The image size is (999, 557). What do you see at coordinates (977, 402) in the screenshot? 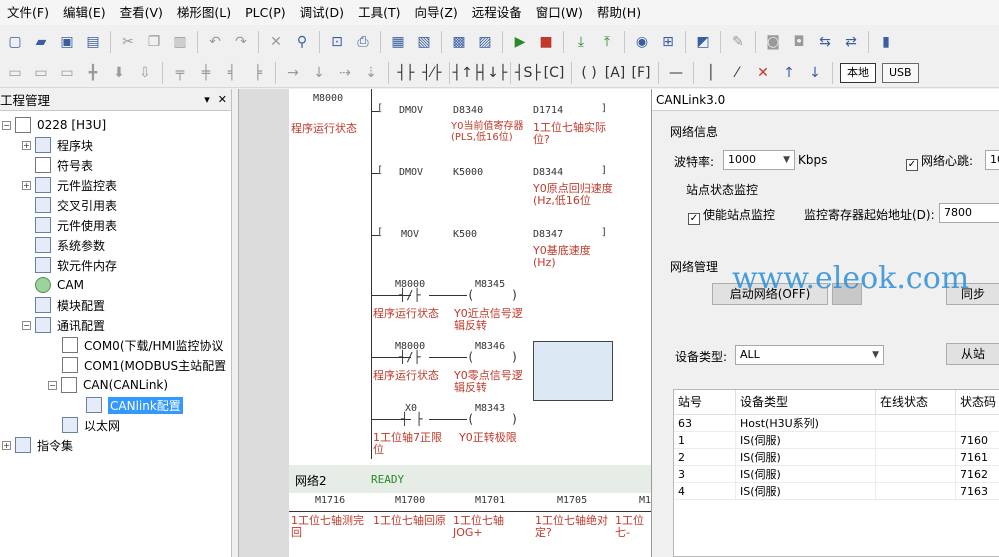
I see `column-header-status-code: 状态码` at bounding box center [977, 402].